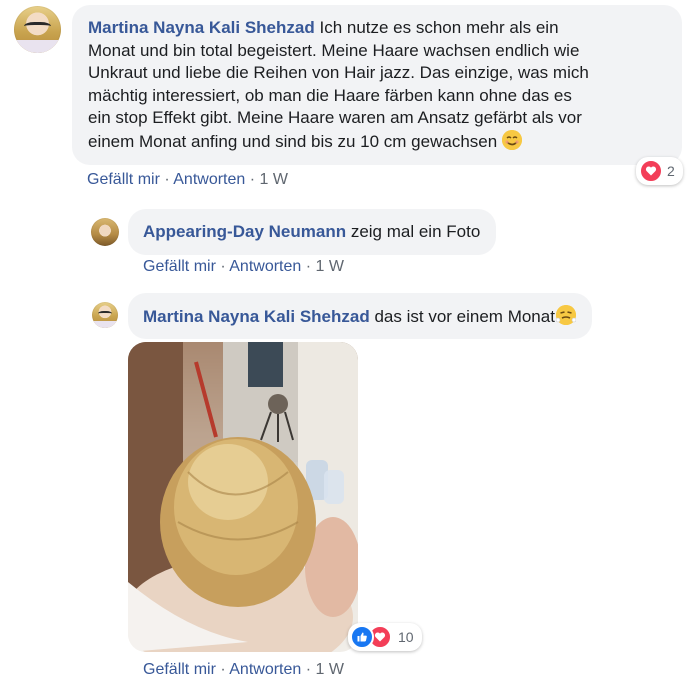 This screenshot has width=700, height=700. What do you see at coordinates (415, 231) in the screenshot?
I see `comment-text: zeig mal ein Foto` at bounding box center [415, 231].